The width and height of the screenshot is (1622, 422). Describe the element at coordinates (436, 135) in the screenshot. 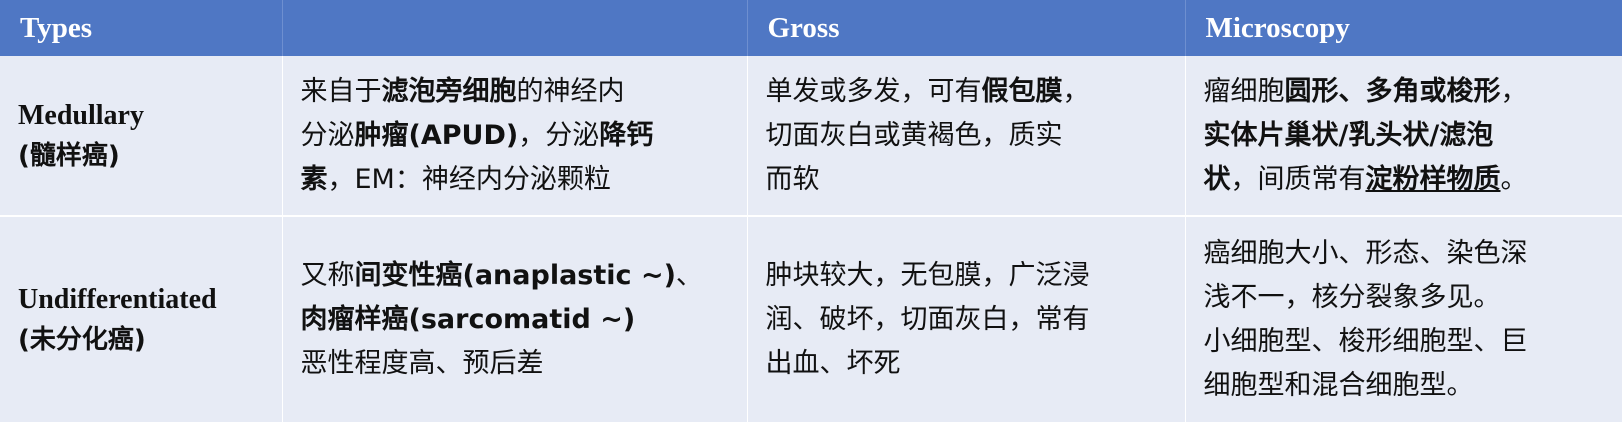

I see `bold-text: 肿瘤(APUD)` at that location.